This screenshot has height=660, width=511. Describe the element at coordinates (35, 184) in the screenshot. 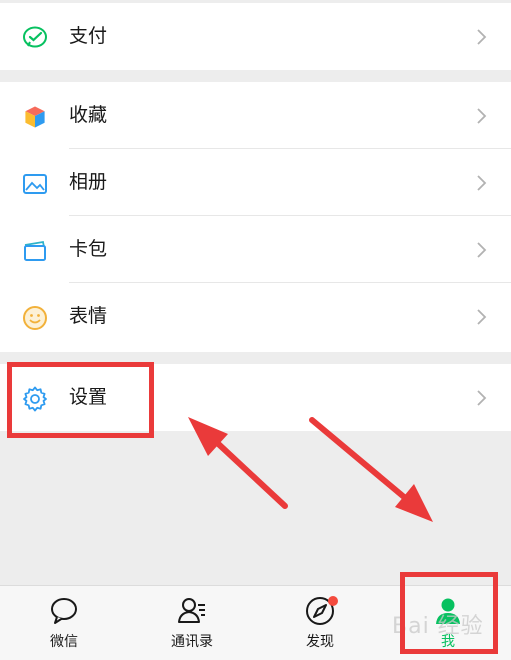

I see `picture-icon` at that location.